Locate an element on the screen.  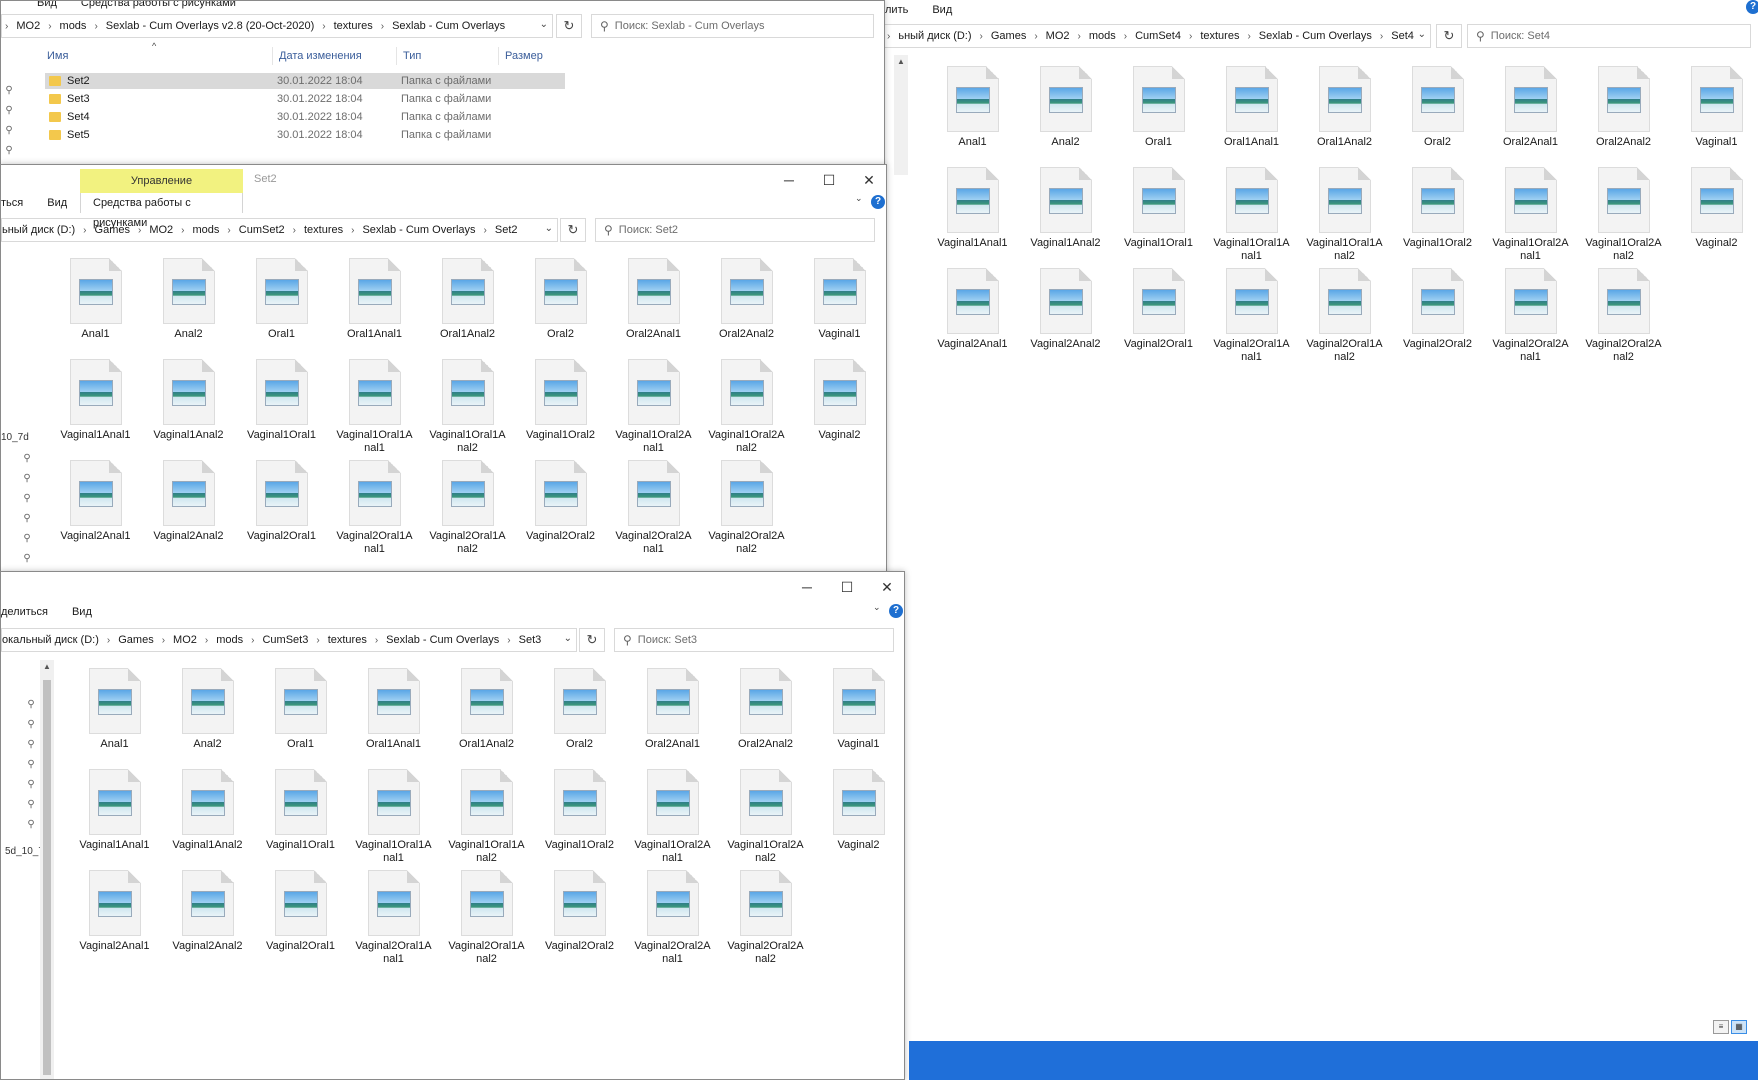
file-tile: Vaginal2Anal2 is located at coordinates (207, 920).